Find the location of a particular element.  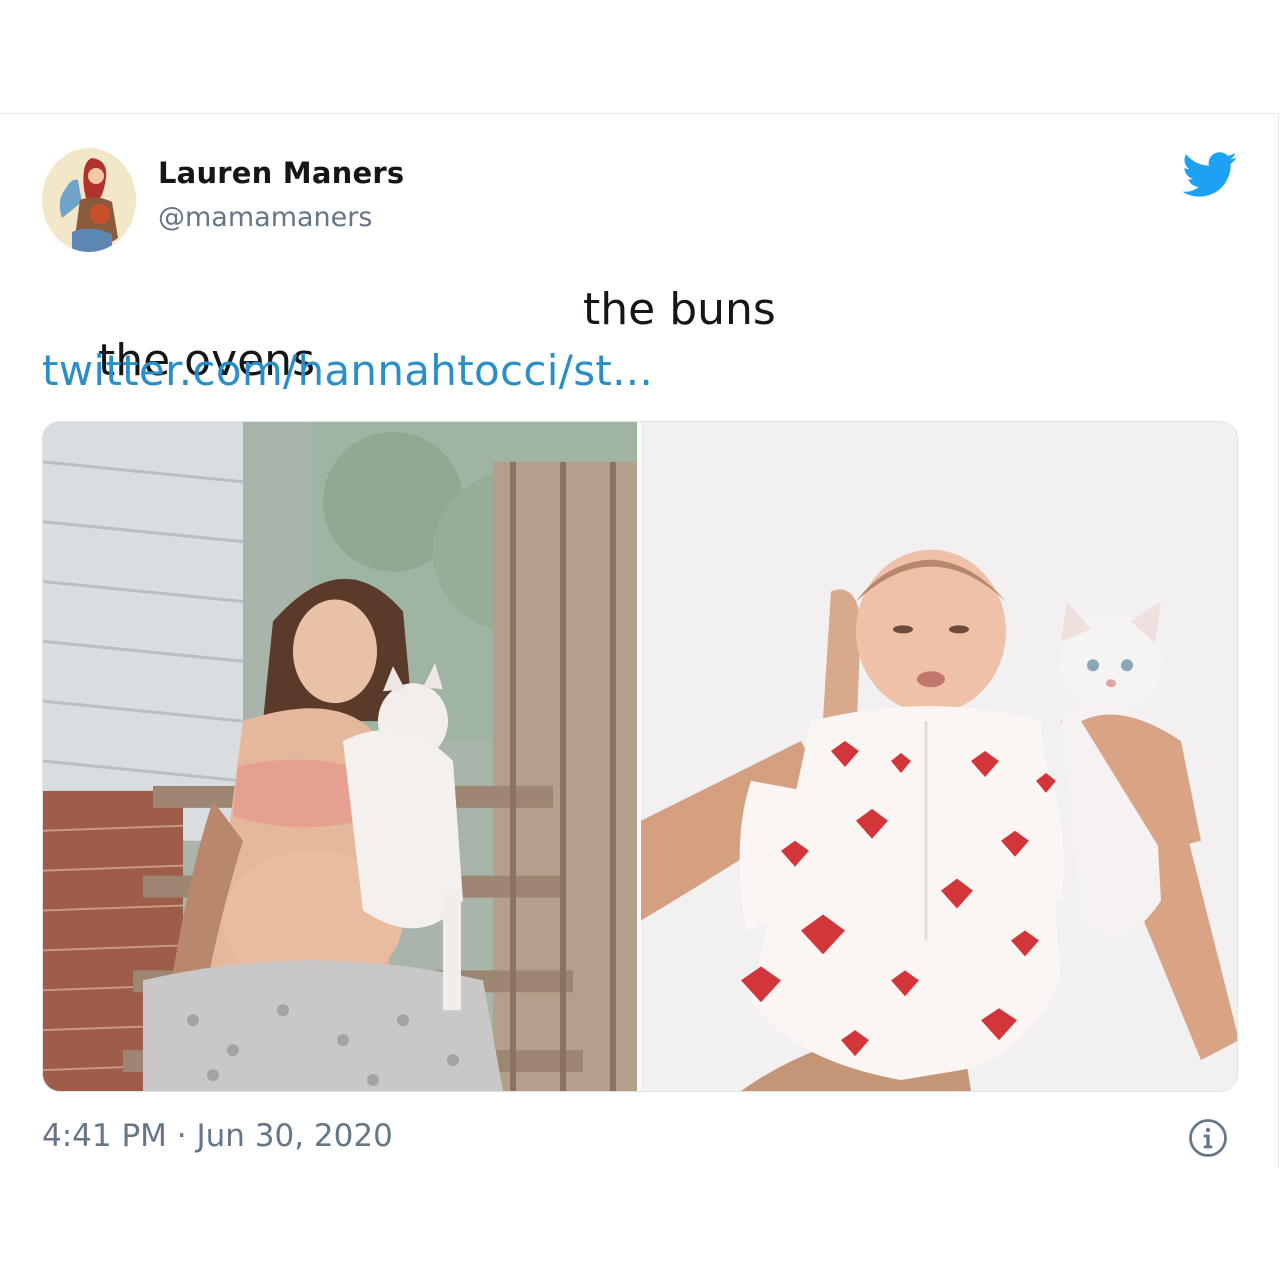

avatar-illustration is located at coordinates (89, 200).